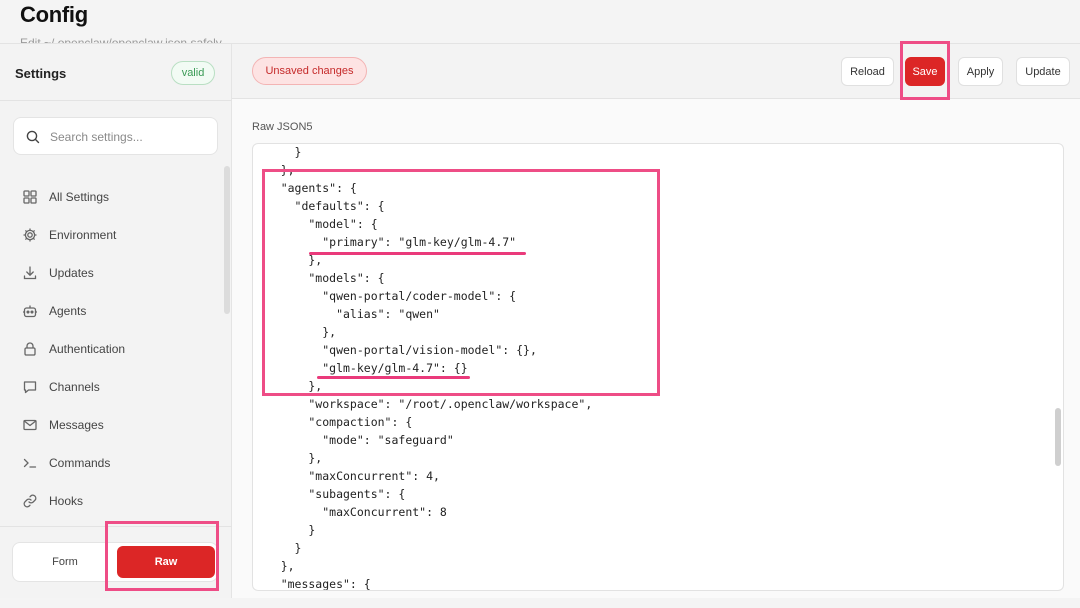  Describe the element at coordinates (417, 253) in the screenshot. I see `primary-model-underline` at that location.